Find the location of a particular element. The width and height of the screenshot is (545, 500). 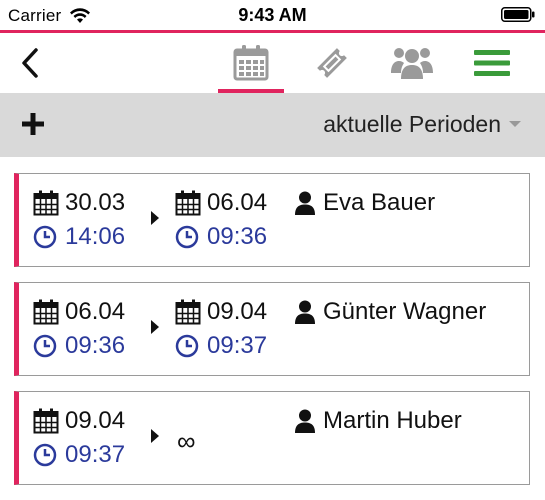

nav-bar is located at coordinates (272, 63).